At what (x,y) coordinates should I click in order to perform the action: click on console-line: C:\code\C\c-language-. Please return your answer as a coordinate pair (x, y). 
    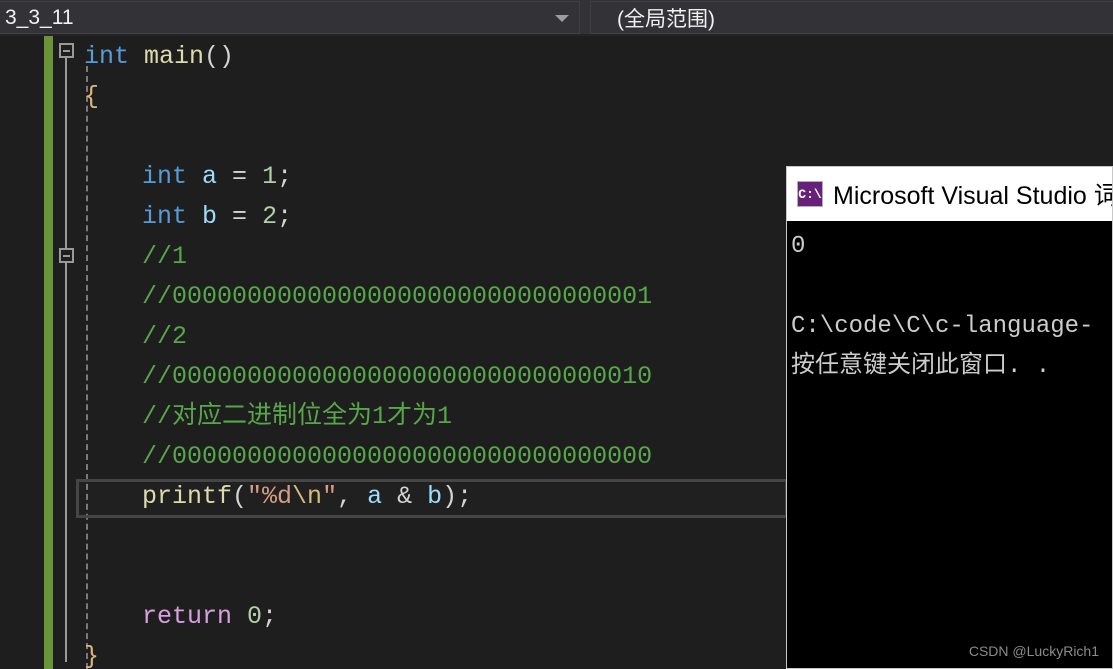
    Looking at the image, I should click on (942, 326).